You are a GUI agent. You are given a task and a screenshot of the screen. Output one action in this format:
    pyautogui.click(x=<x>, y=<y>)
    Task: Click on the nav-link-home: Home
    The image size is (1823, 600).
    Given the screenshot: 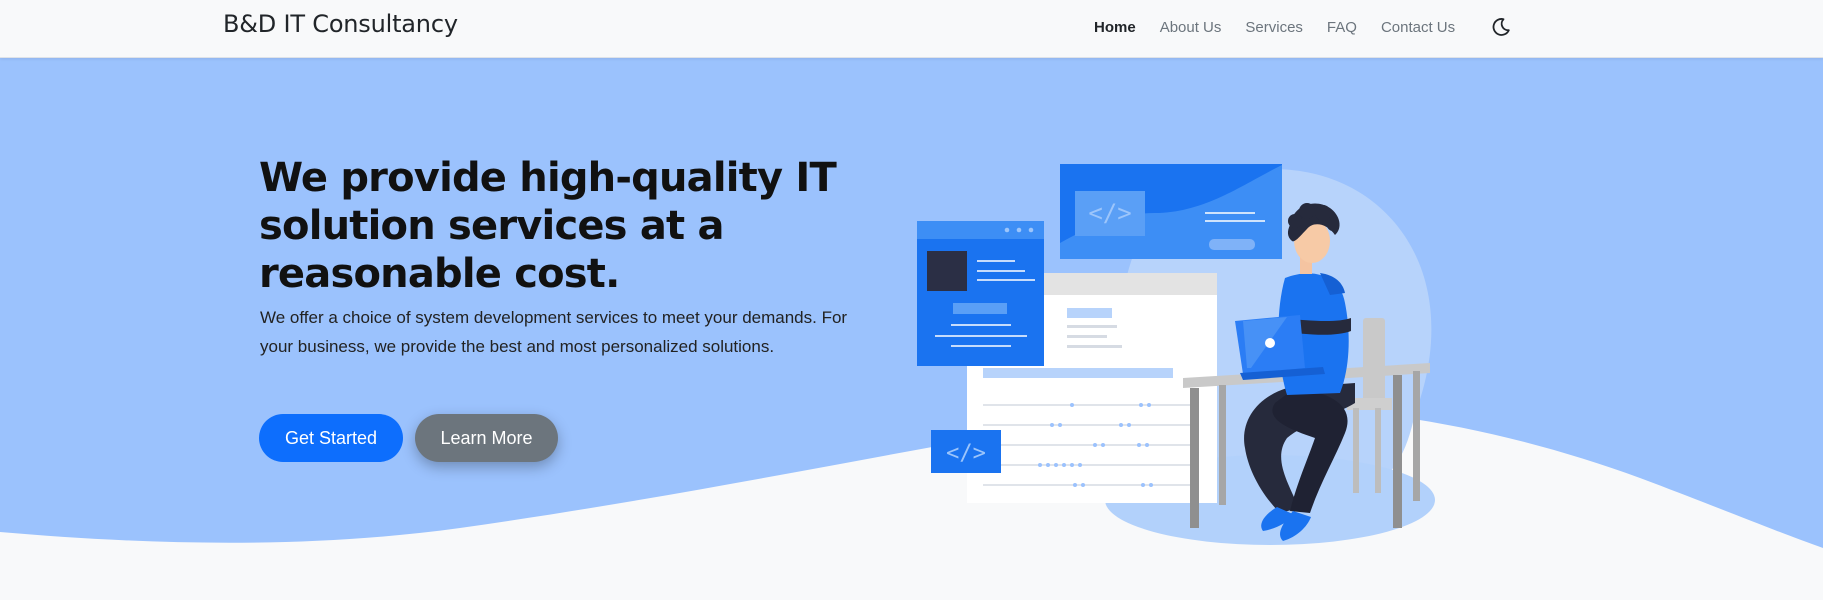 What is the action you would take?
    pyautogui.click(x=1115, y=27)
    